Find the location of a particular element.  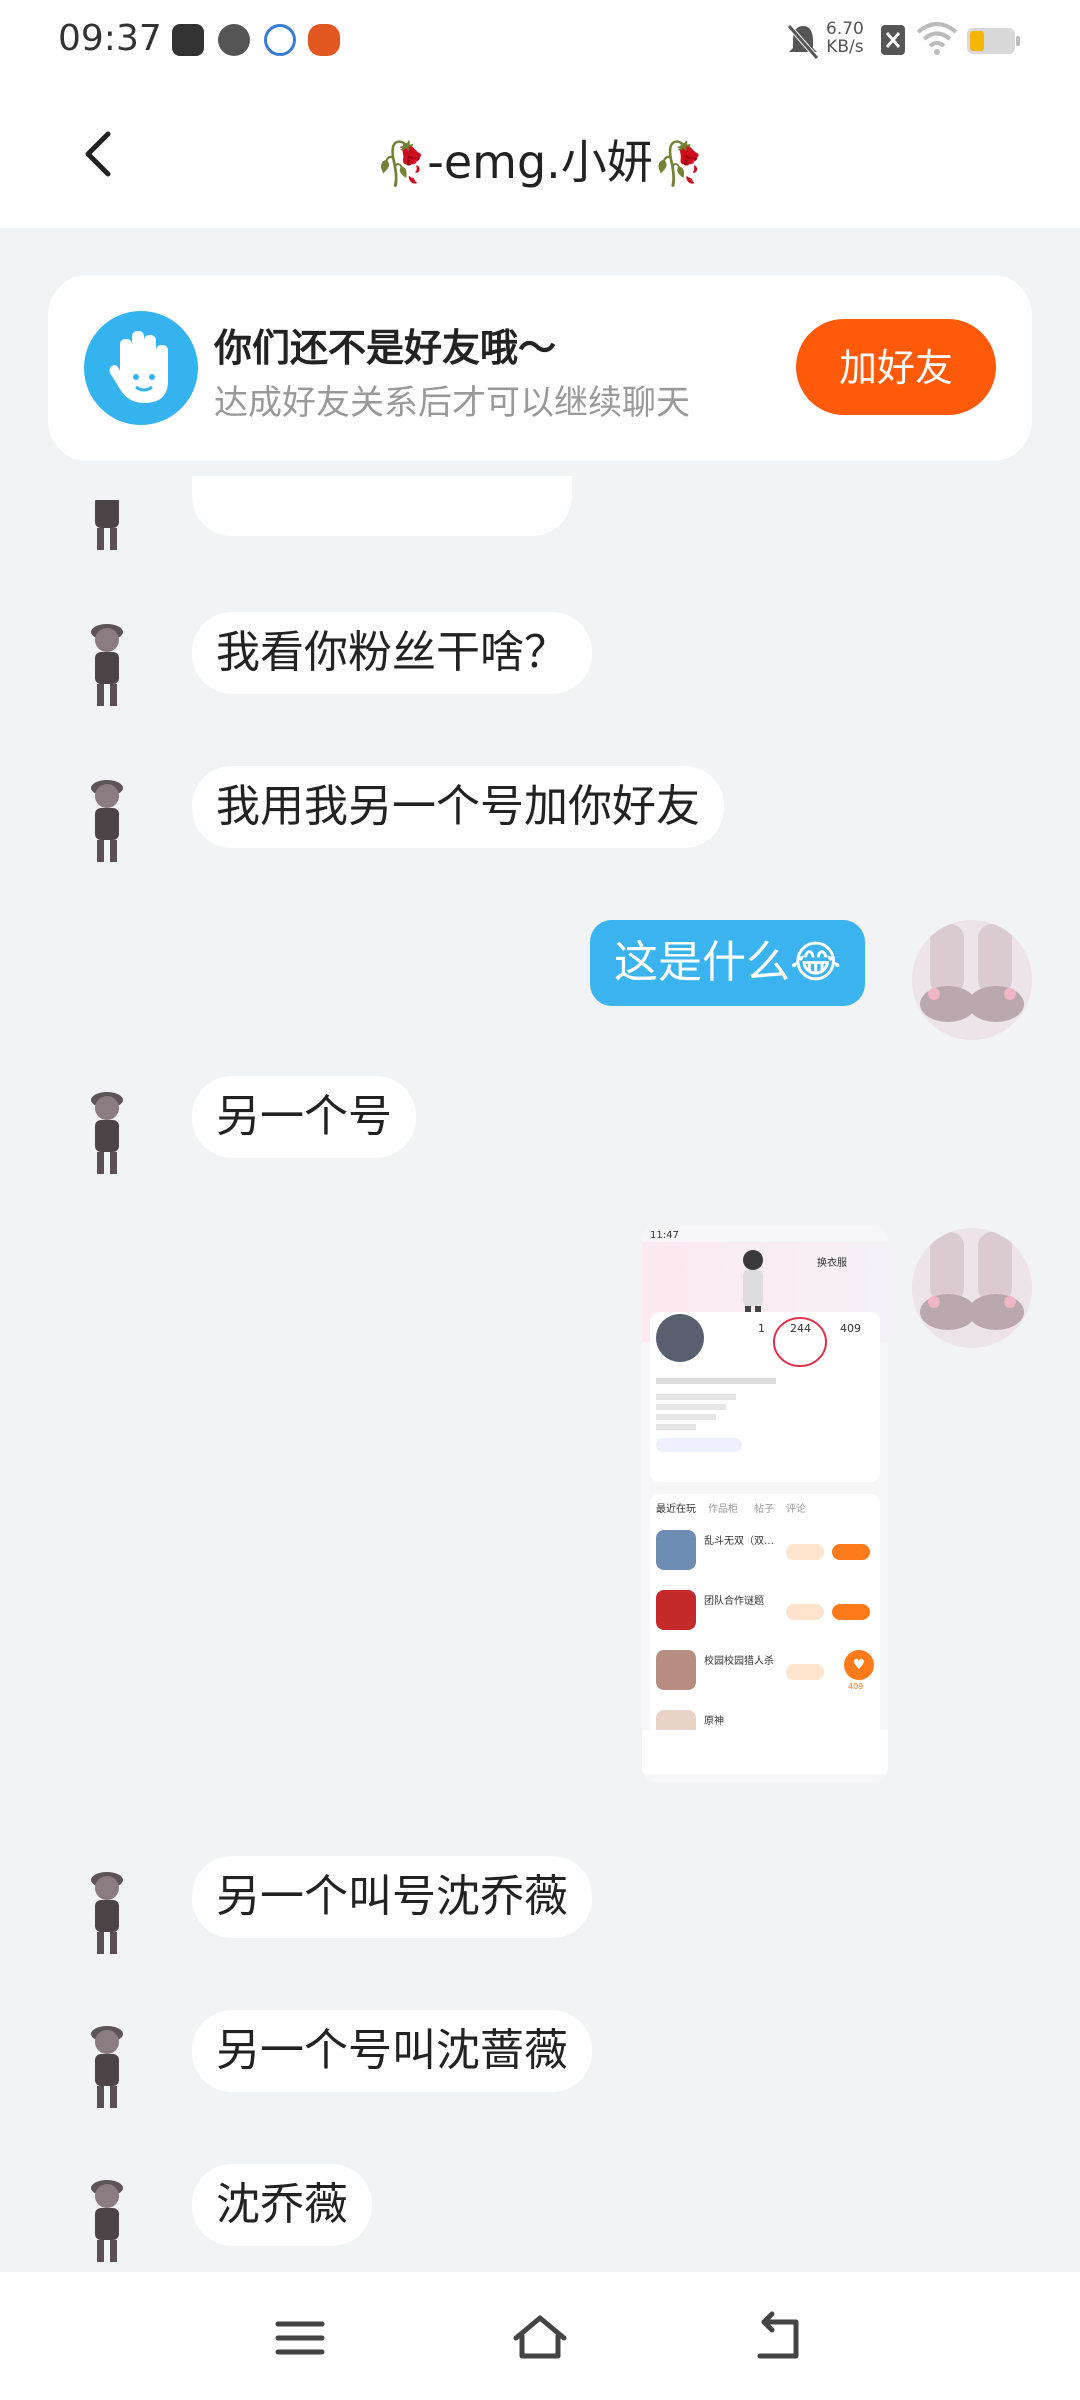

shot-bio-lines is located at coordinates (716, 1417).